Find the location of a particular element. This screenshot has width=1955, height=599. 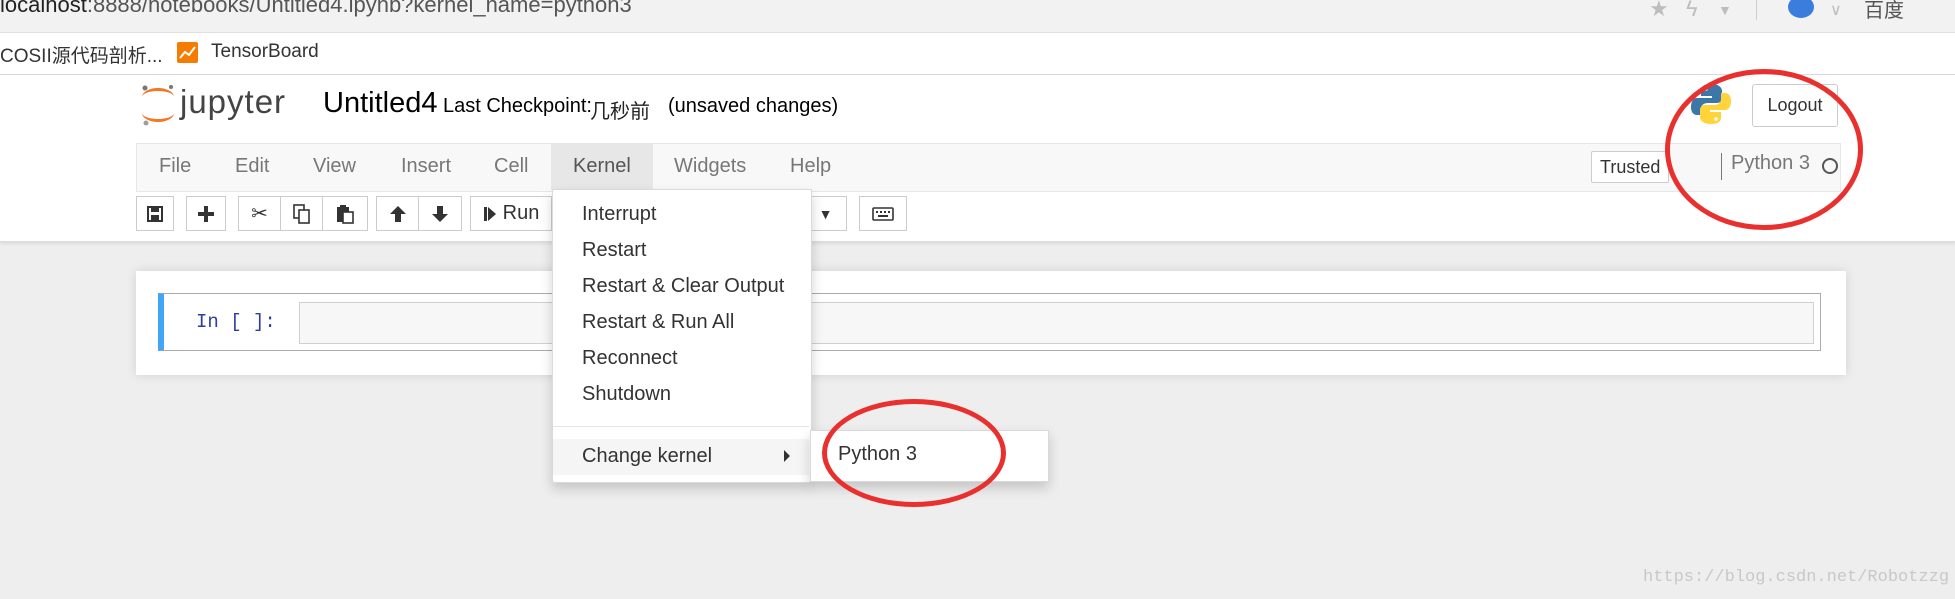

save-icon is located at coordinates (155, 213).